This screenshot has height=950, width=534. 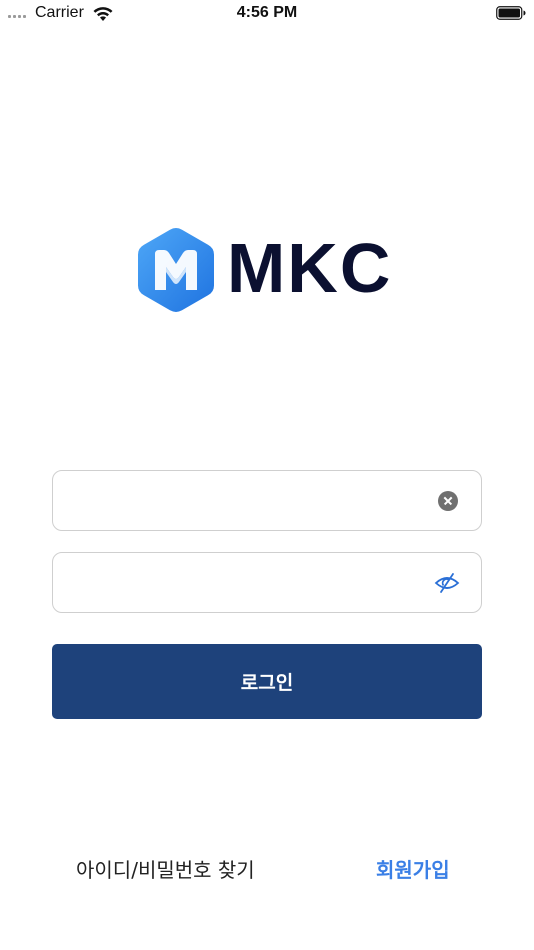 I want to click on password-field, so click(x=267, y=582).